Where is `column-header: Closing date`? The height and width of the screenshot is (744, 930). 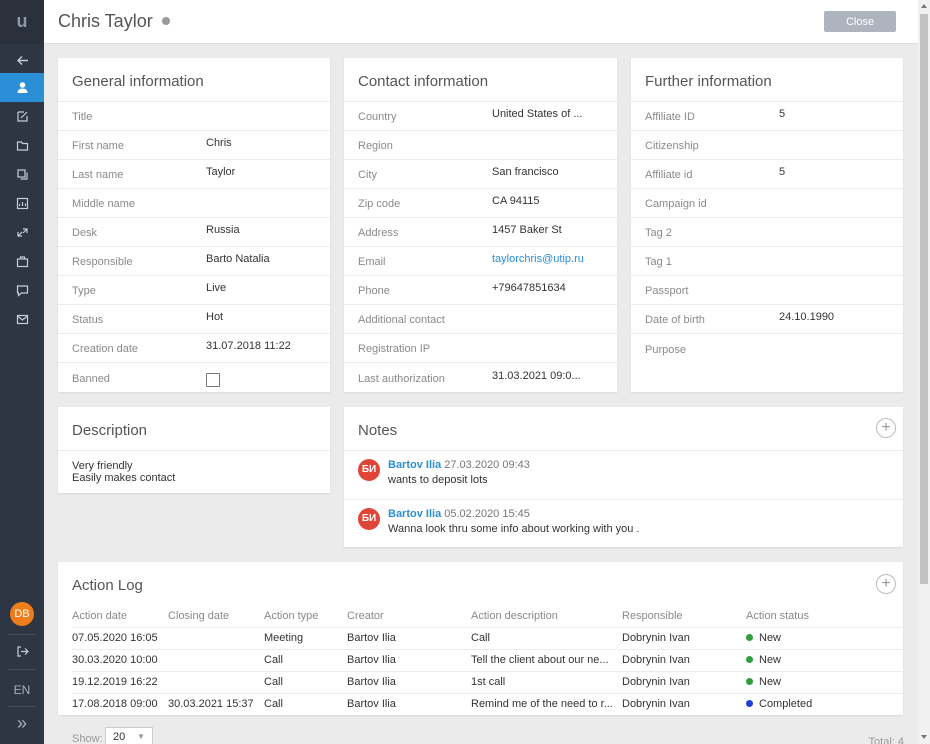 column-header: Closing date is located at coordinates (216, 616).